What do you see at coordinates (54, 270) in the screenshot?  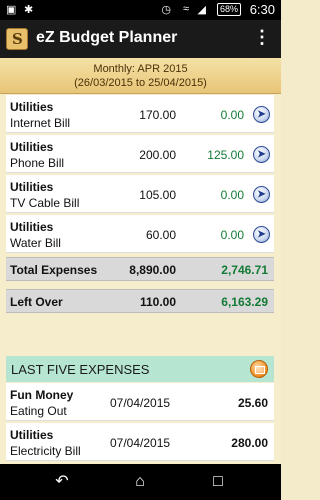 I see `total-label: Total Expenses` at bounding box center [54, 270].